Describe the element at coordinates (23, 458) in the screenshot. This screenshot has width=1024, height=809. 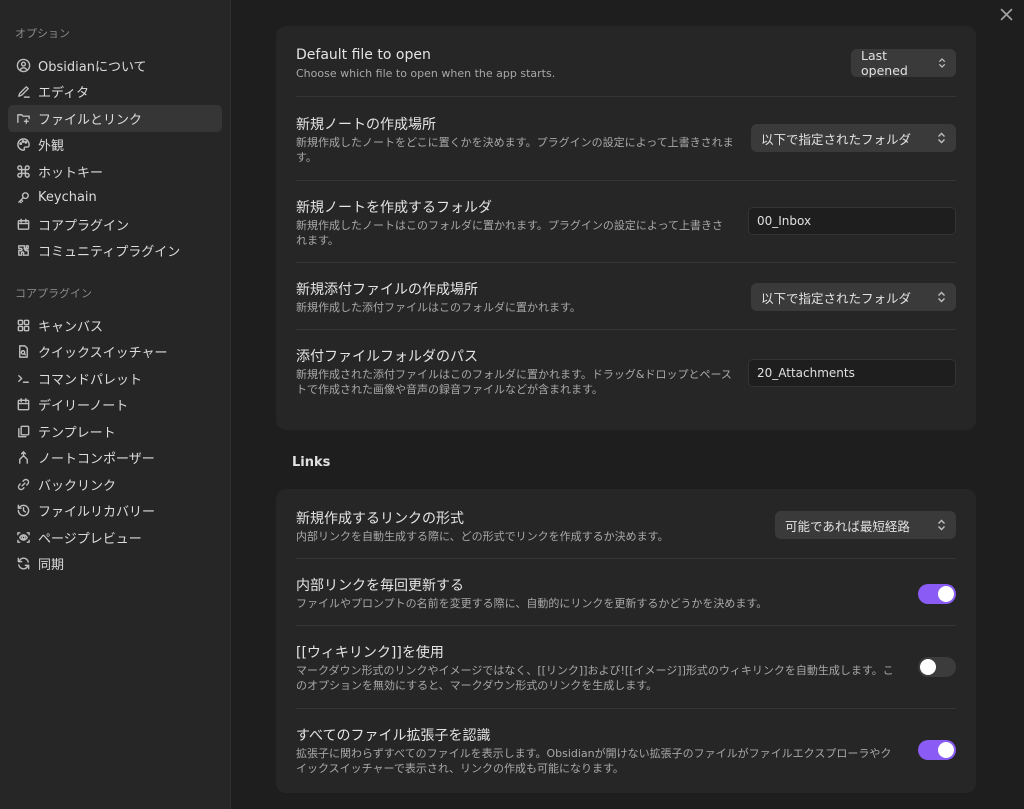
I see `merge-icon` at that location.